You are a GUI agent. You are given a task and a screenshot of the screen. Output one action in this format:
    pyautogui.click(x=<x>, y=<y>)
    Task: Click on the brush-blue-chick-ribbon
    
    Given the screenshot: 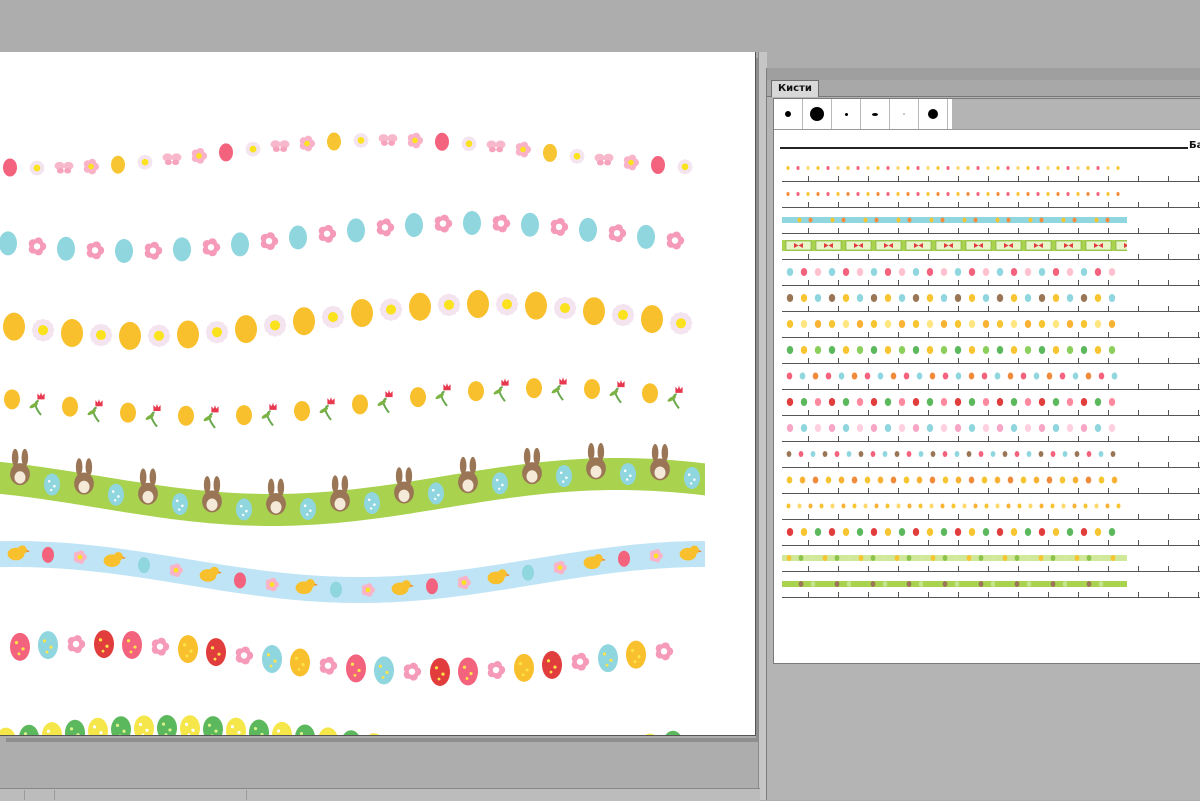 What is the action you would take?
    pyautogui.click(x=991, y=226)
    